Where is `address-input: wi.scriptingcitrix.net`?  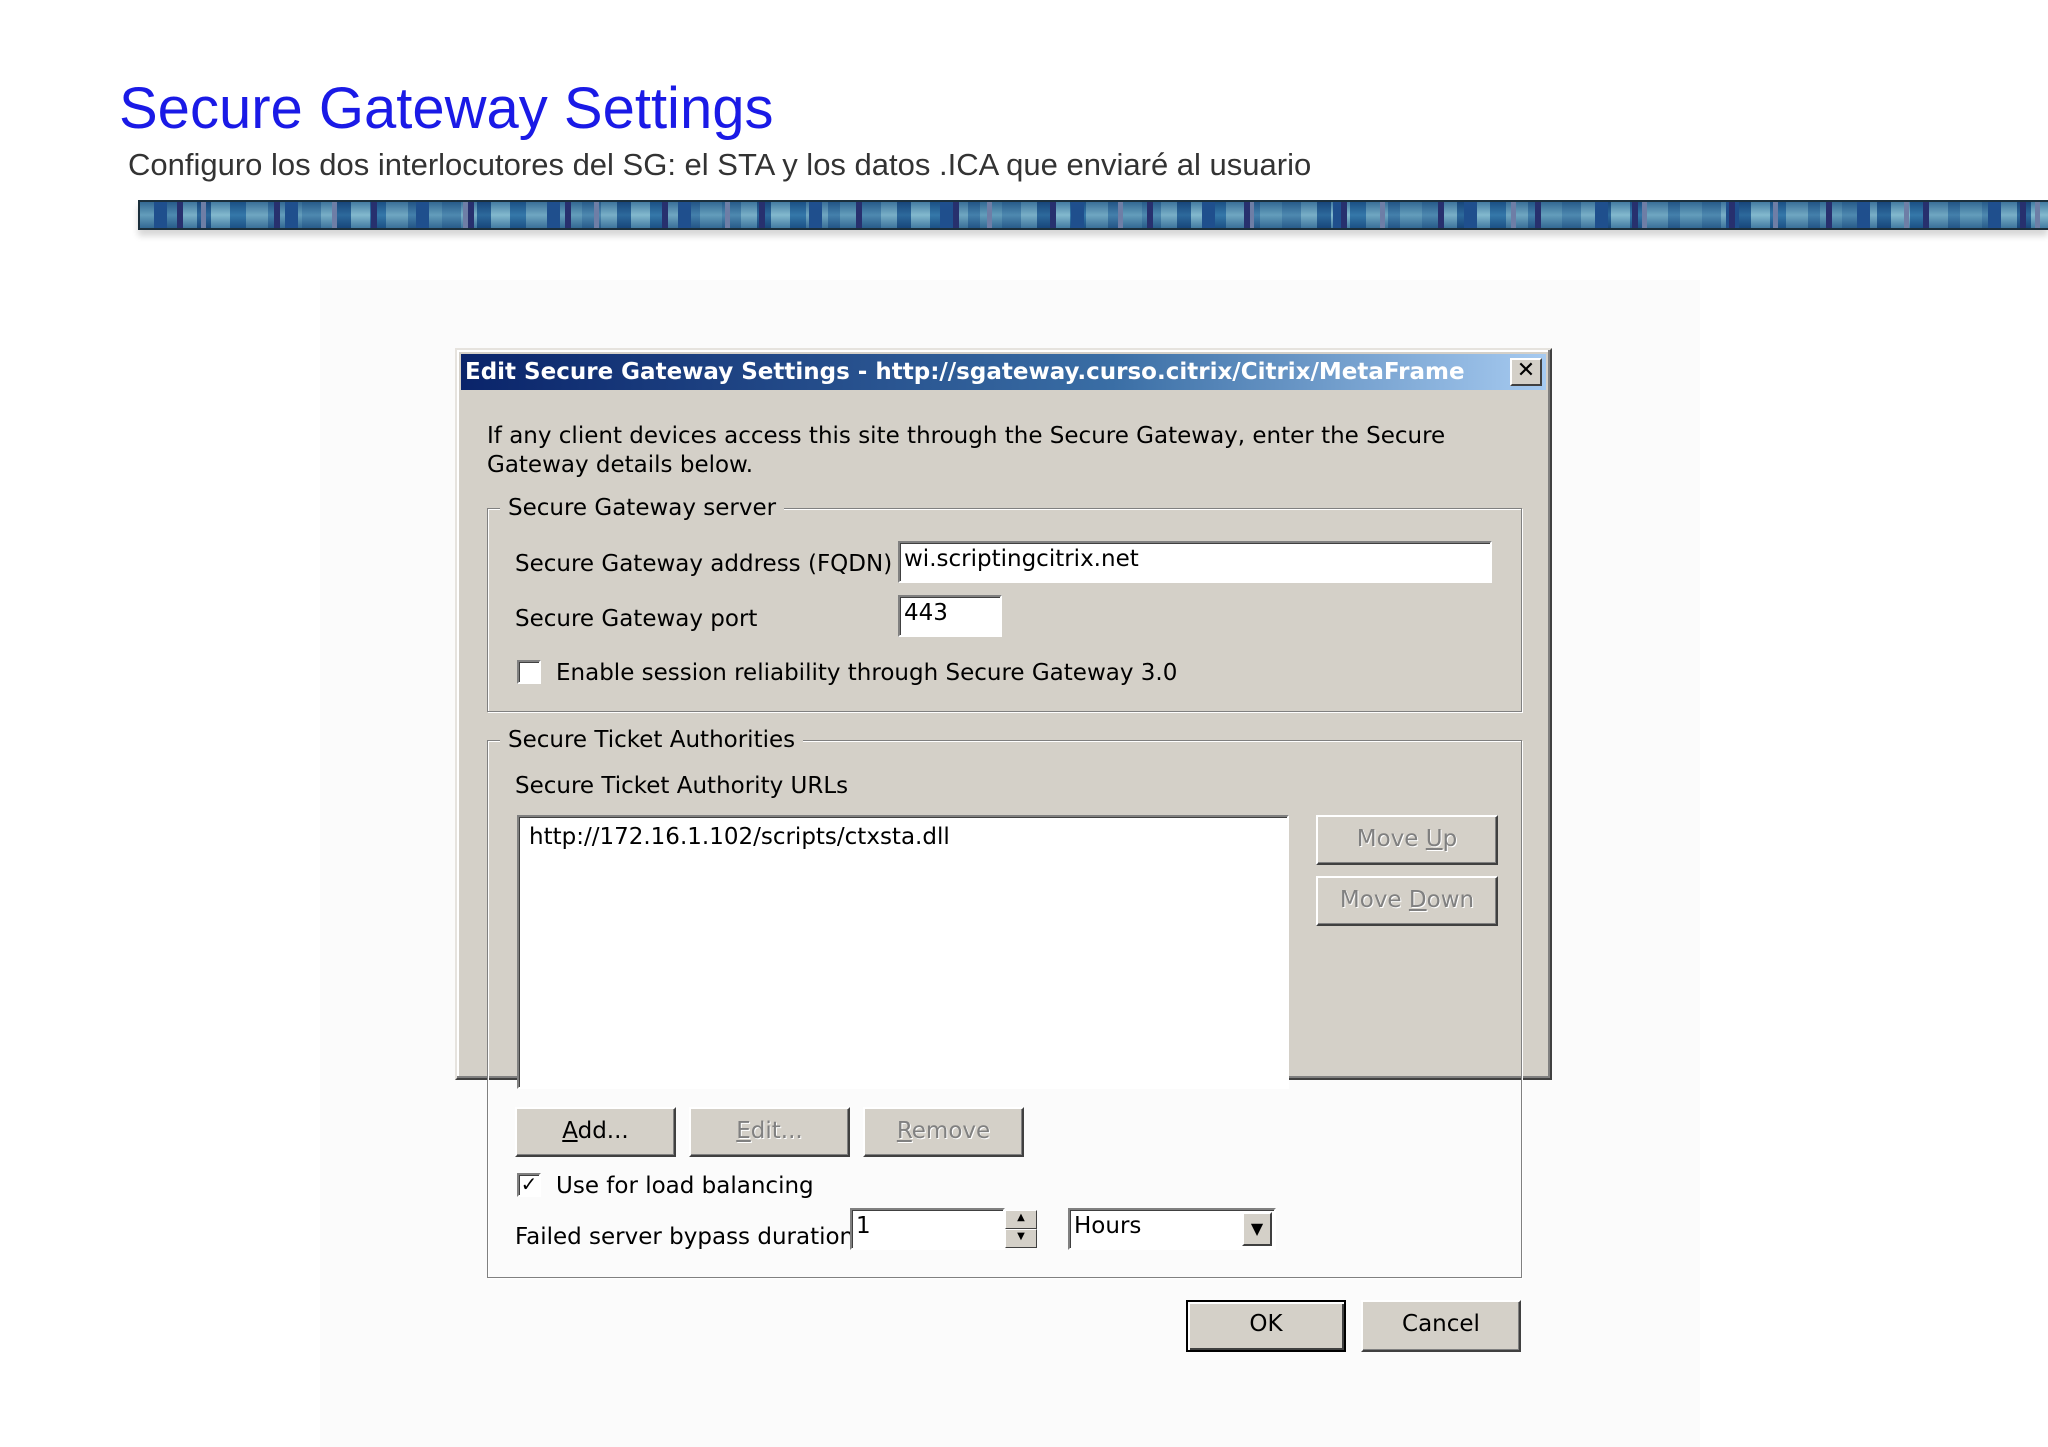
address-input: wi.scriptingcitrix.net is located at coordinates (1195, 562).